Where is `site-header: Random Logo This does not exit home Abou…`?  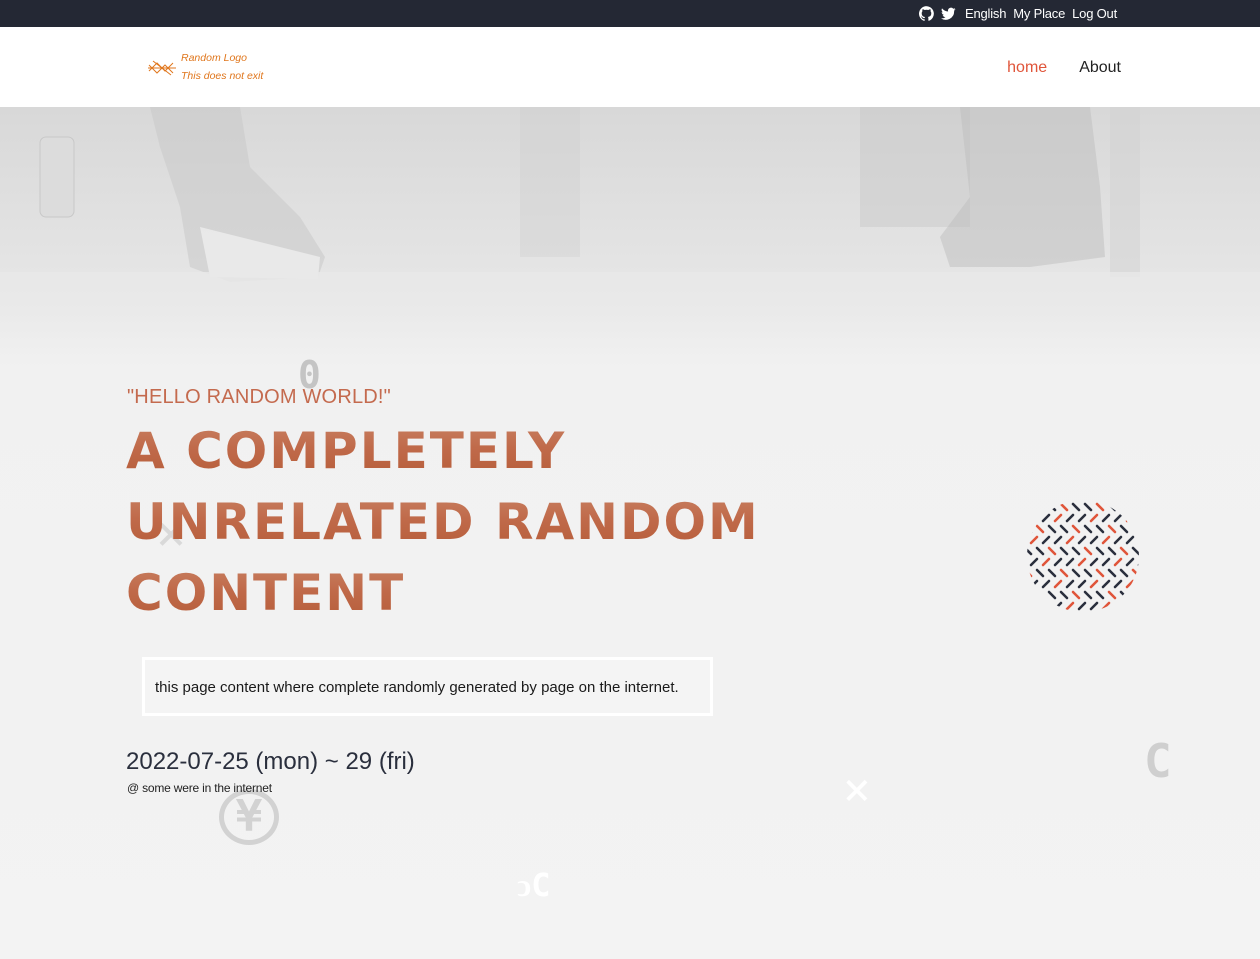 site-header: Random Logo This does not exit home Abou… is located at coordinates (630, 67).